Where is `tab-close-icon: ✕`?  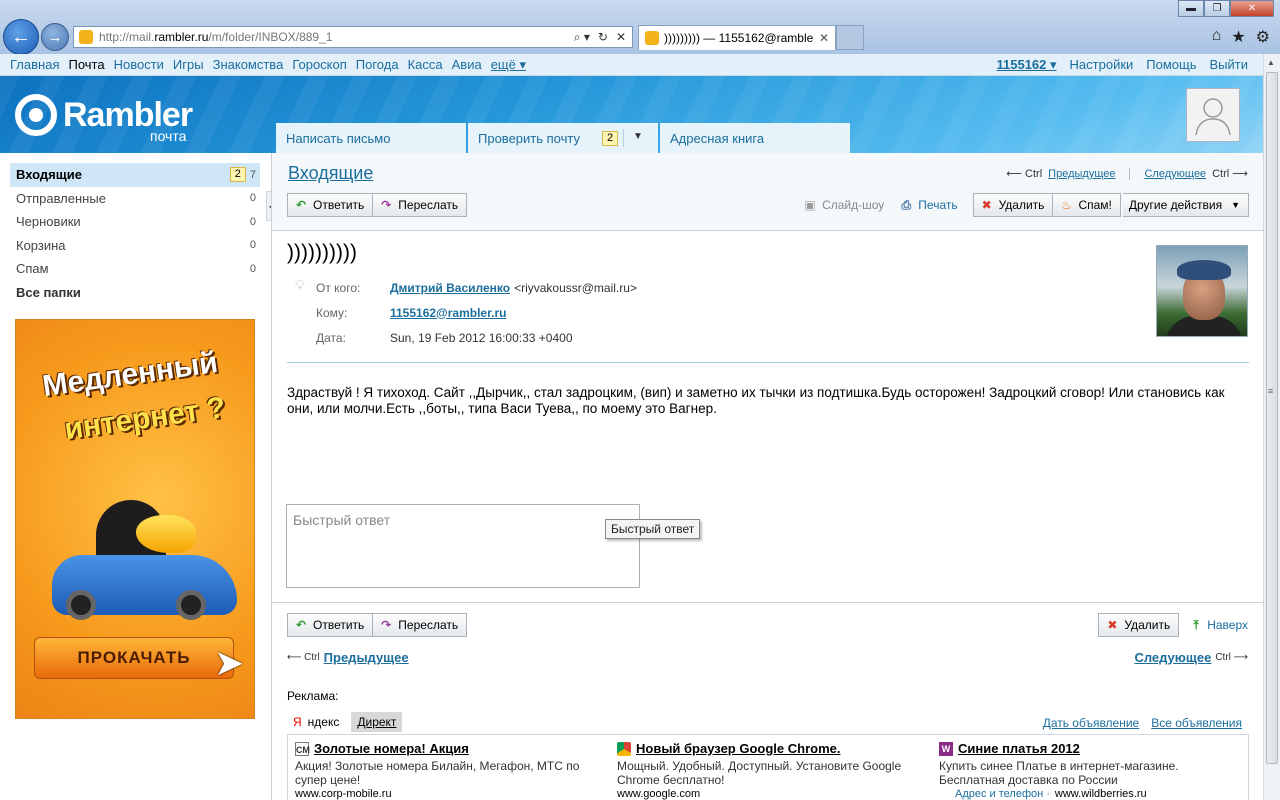
tab-close-icon: ✕ is located at coordinates (827, 38).